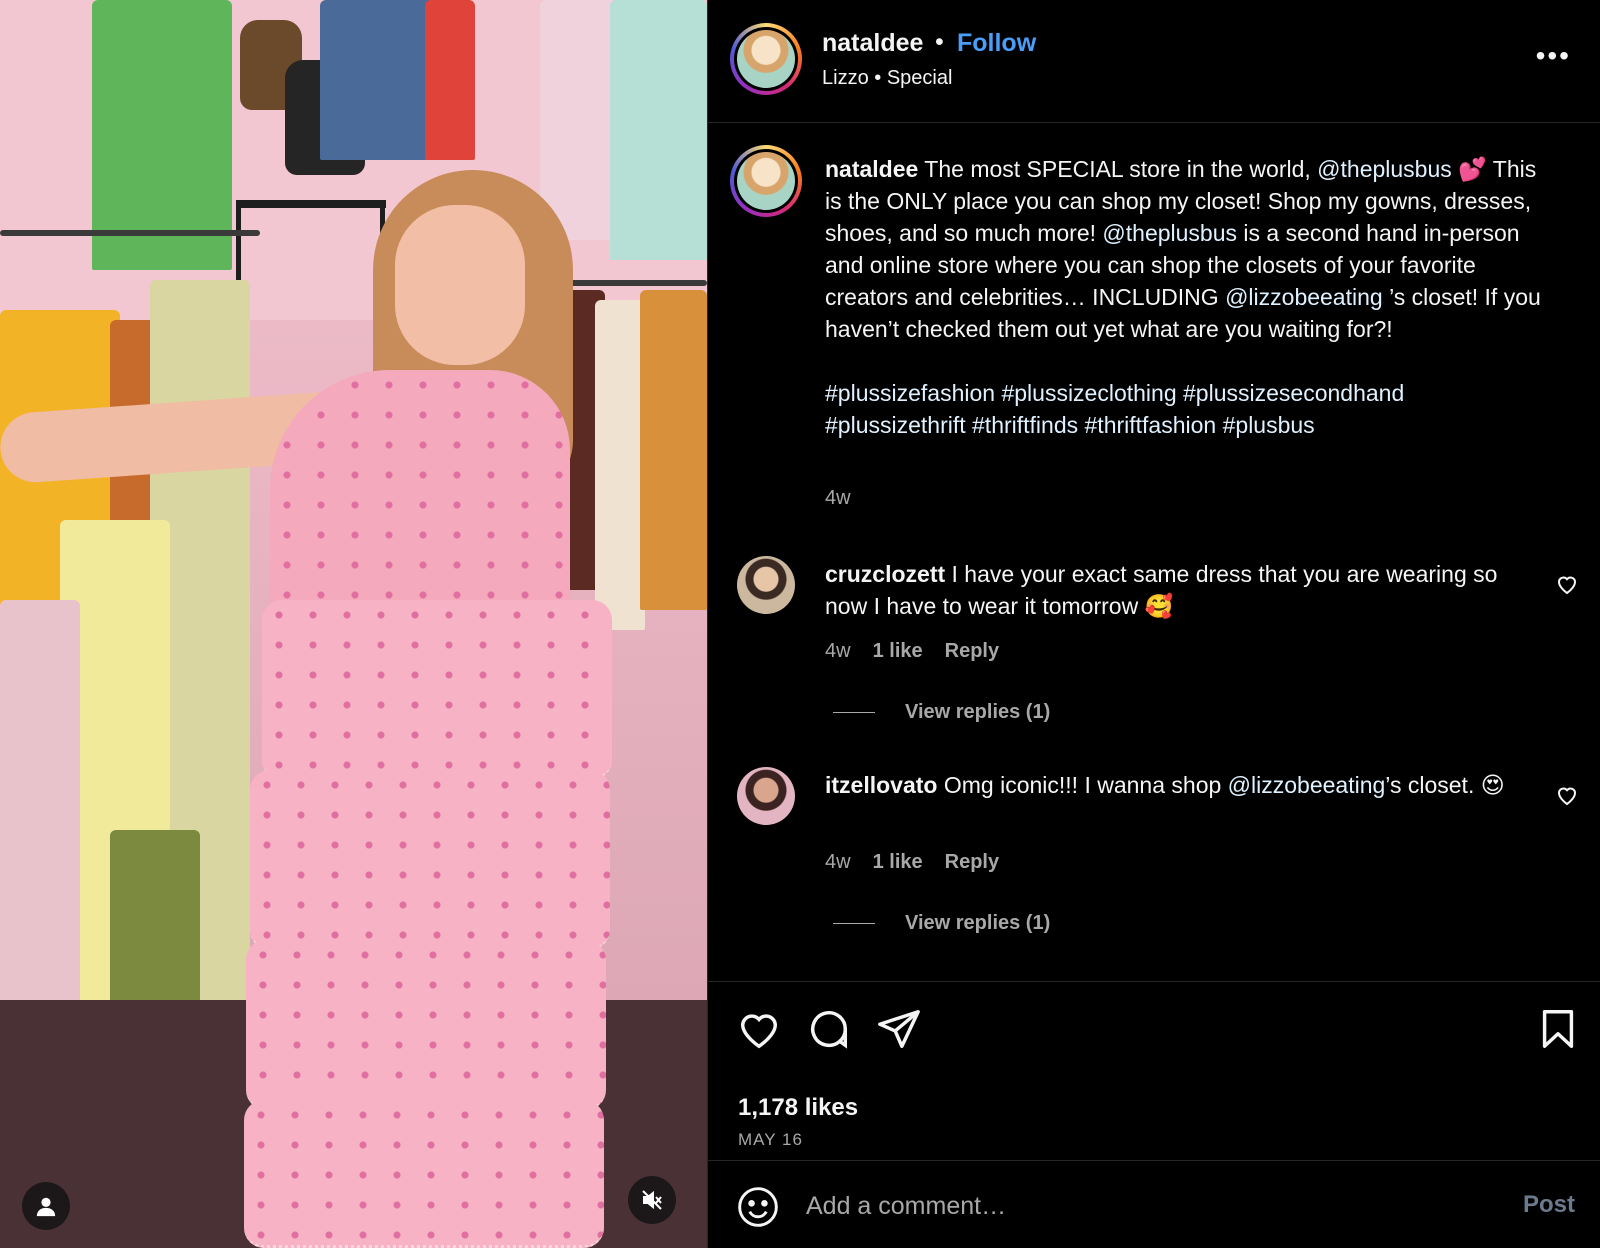 Image resolution: width=1600 pixels, height=1248 pixels. I want to click on comment-input, so click(1131, 1206).